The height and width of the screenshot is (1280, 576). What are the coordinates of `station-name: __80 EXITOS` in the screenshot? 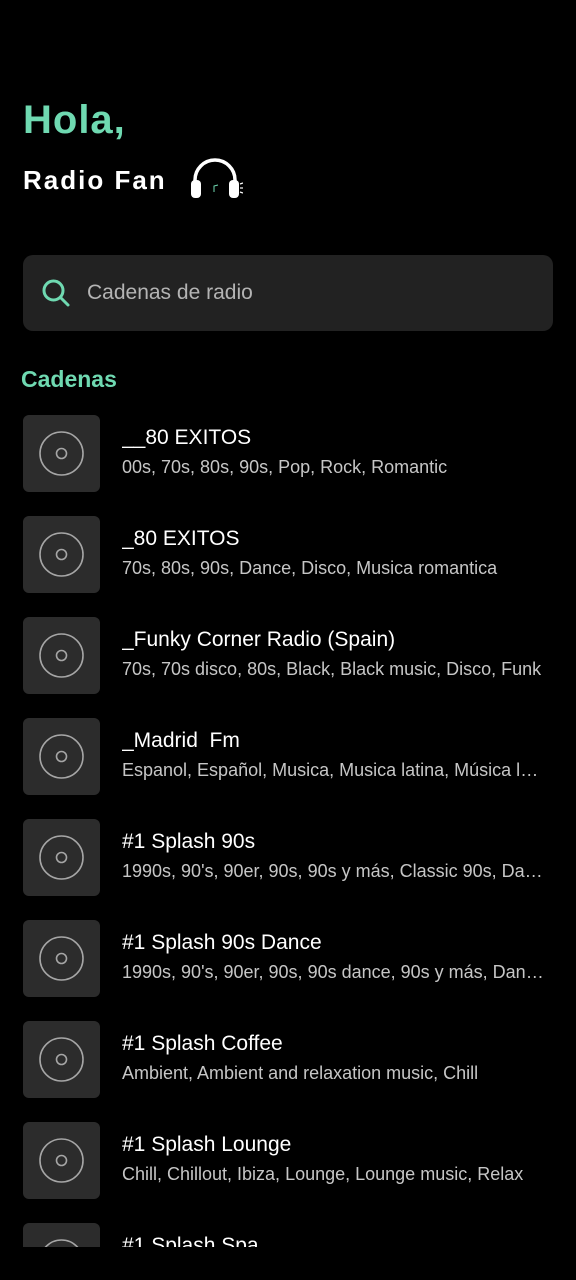 It's located at (187, 437).